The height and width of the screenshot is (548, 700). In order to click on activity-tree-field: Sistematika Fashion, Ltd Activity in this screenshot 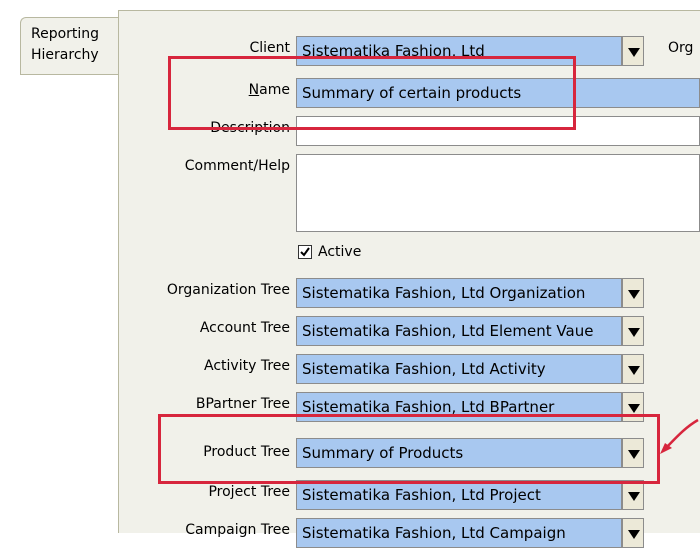, I will do `click(459, 369)`.